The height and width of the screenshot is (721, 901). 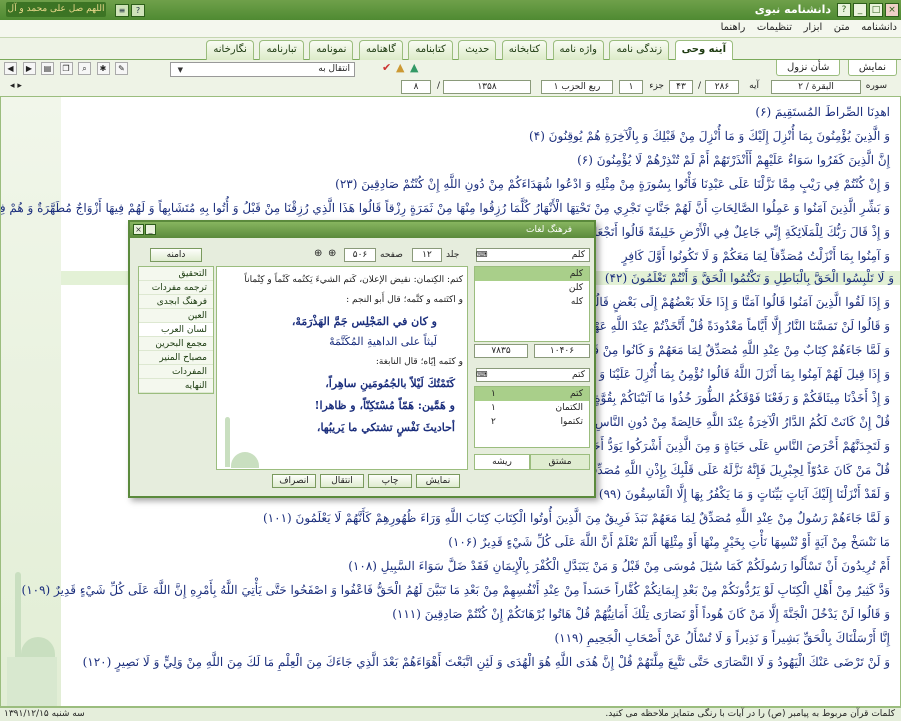 What do you see at coordinates (533, 255) in the screenshot?
I see `word-search-input: کلم` at bounding box center [533, 255].